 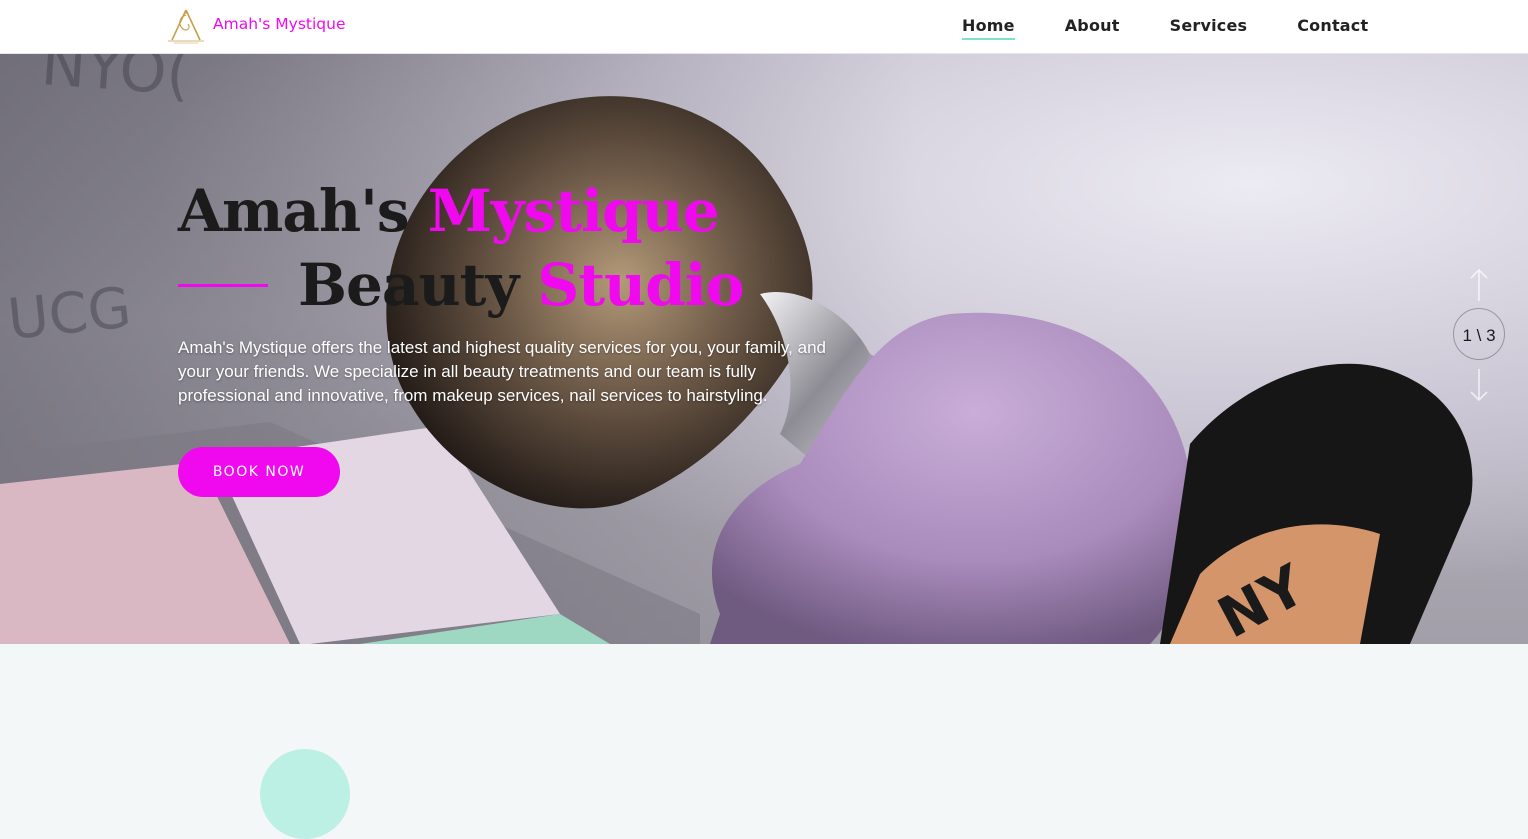 What do you see at coordinates (223, 285) in the screenshot?
I see `title-divider` at bounding box center [223, 285].